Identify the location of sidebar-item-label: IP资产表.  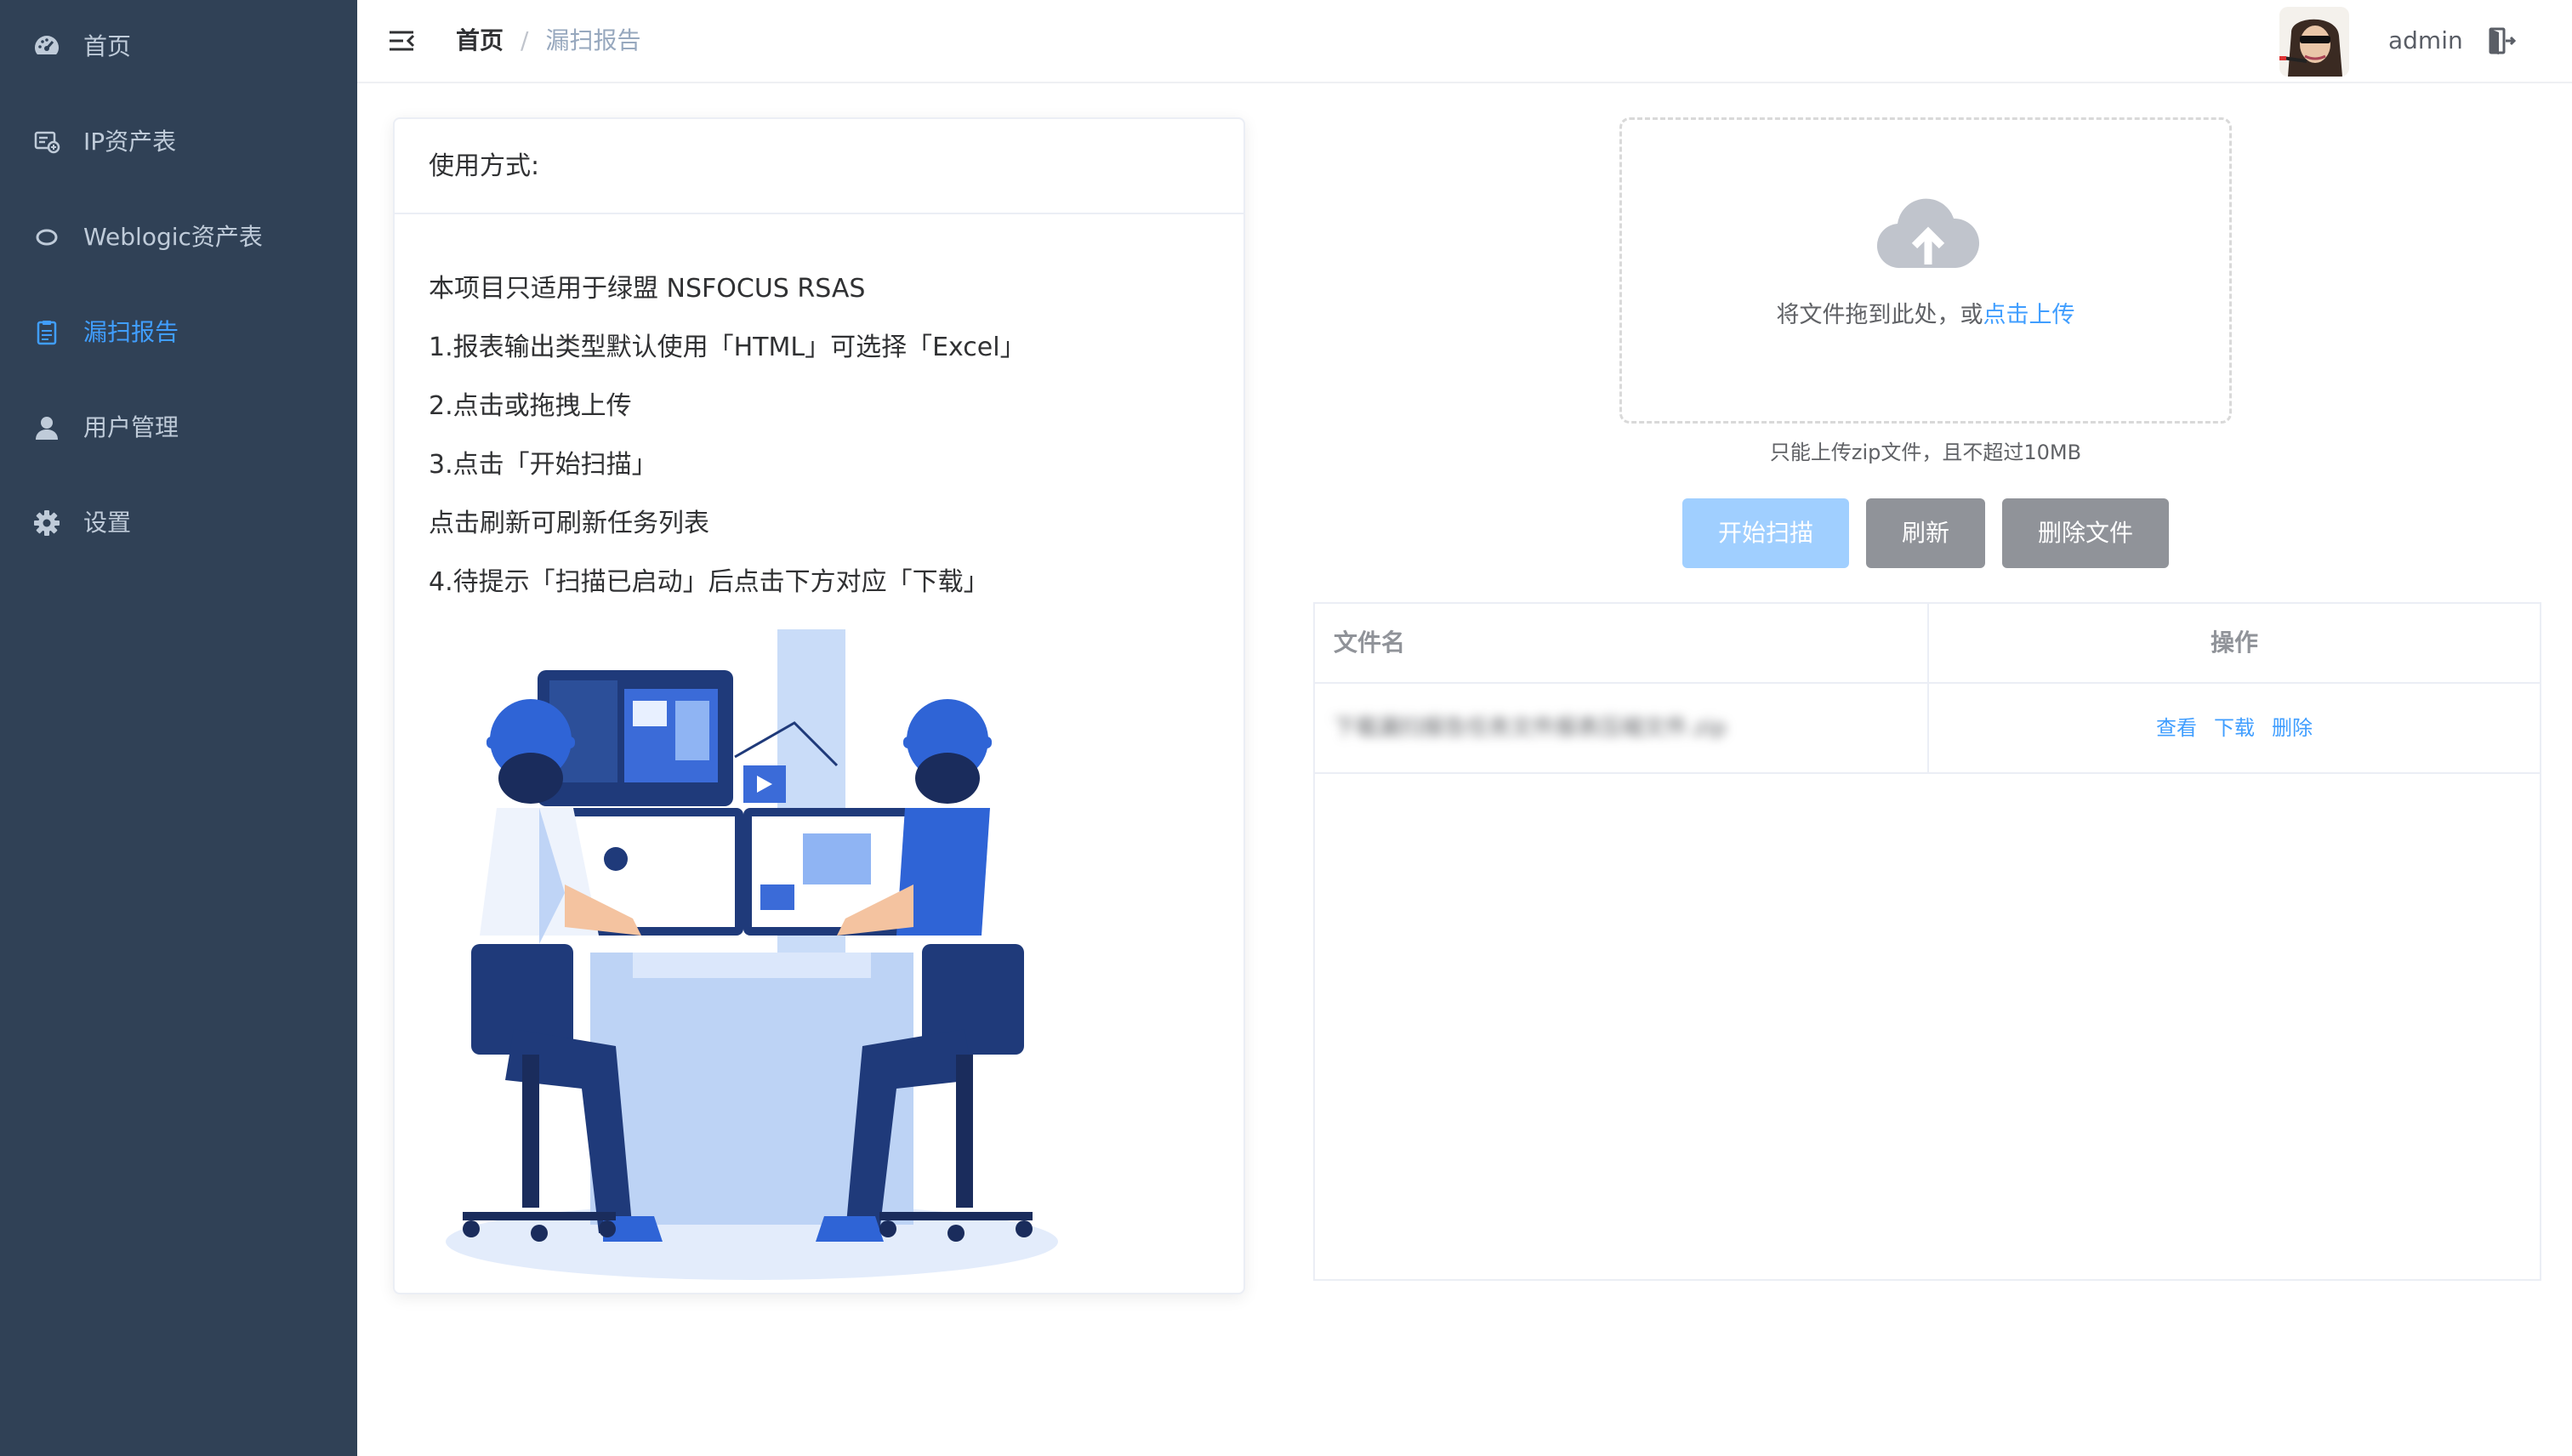
(130, 142).